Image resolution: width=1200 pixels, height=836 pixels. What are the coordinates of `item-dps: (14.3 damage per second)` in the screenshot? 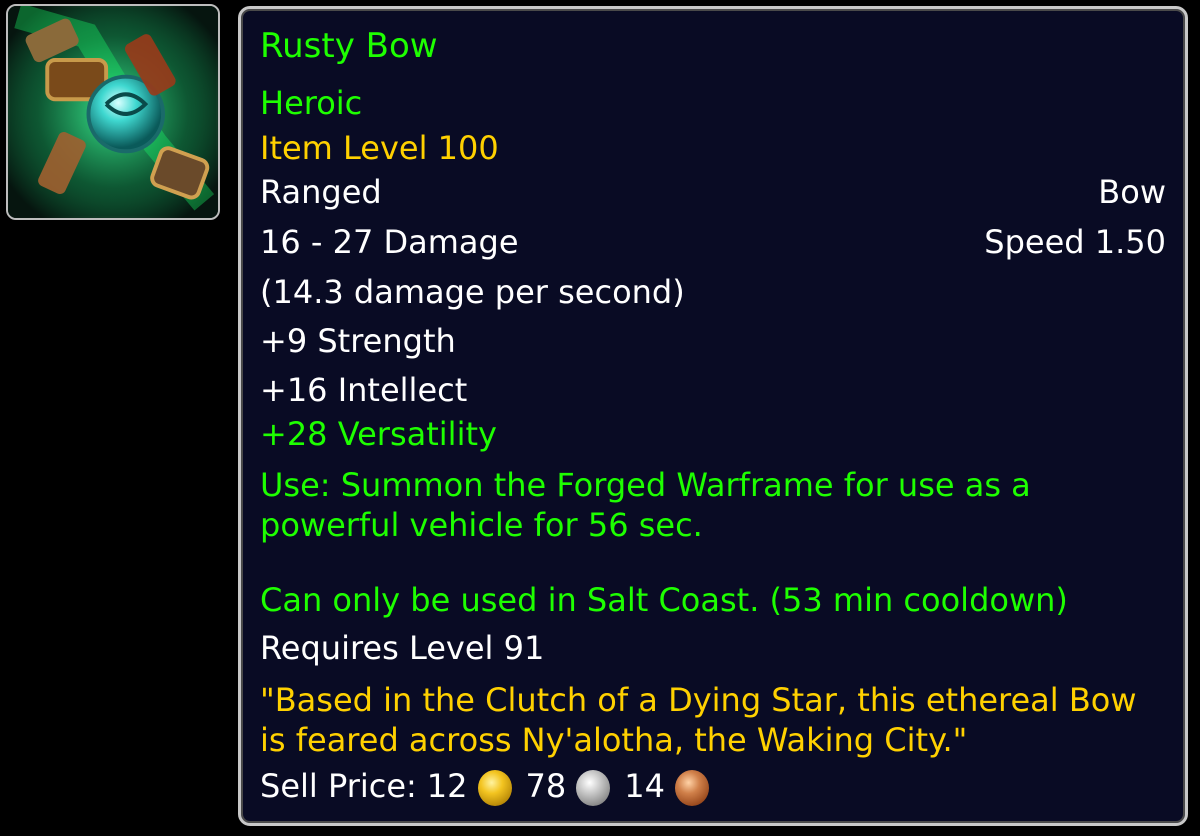 It's located at (472, 292).